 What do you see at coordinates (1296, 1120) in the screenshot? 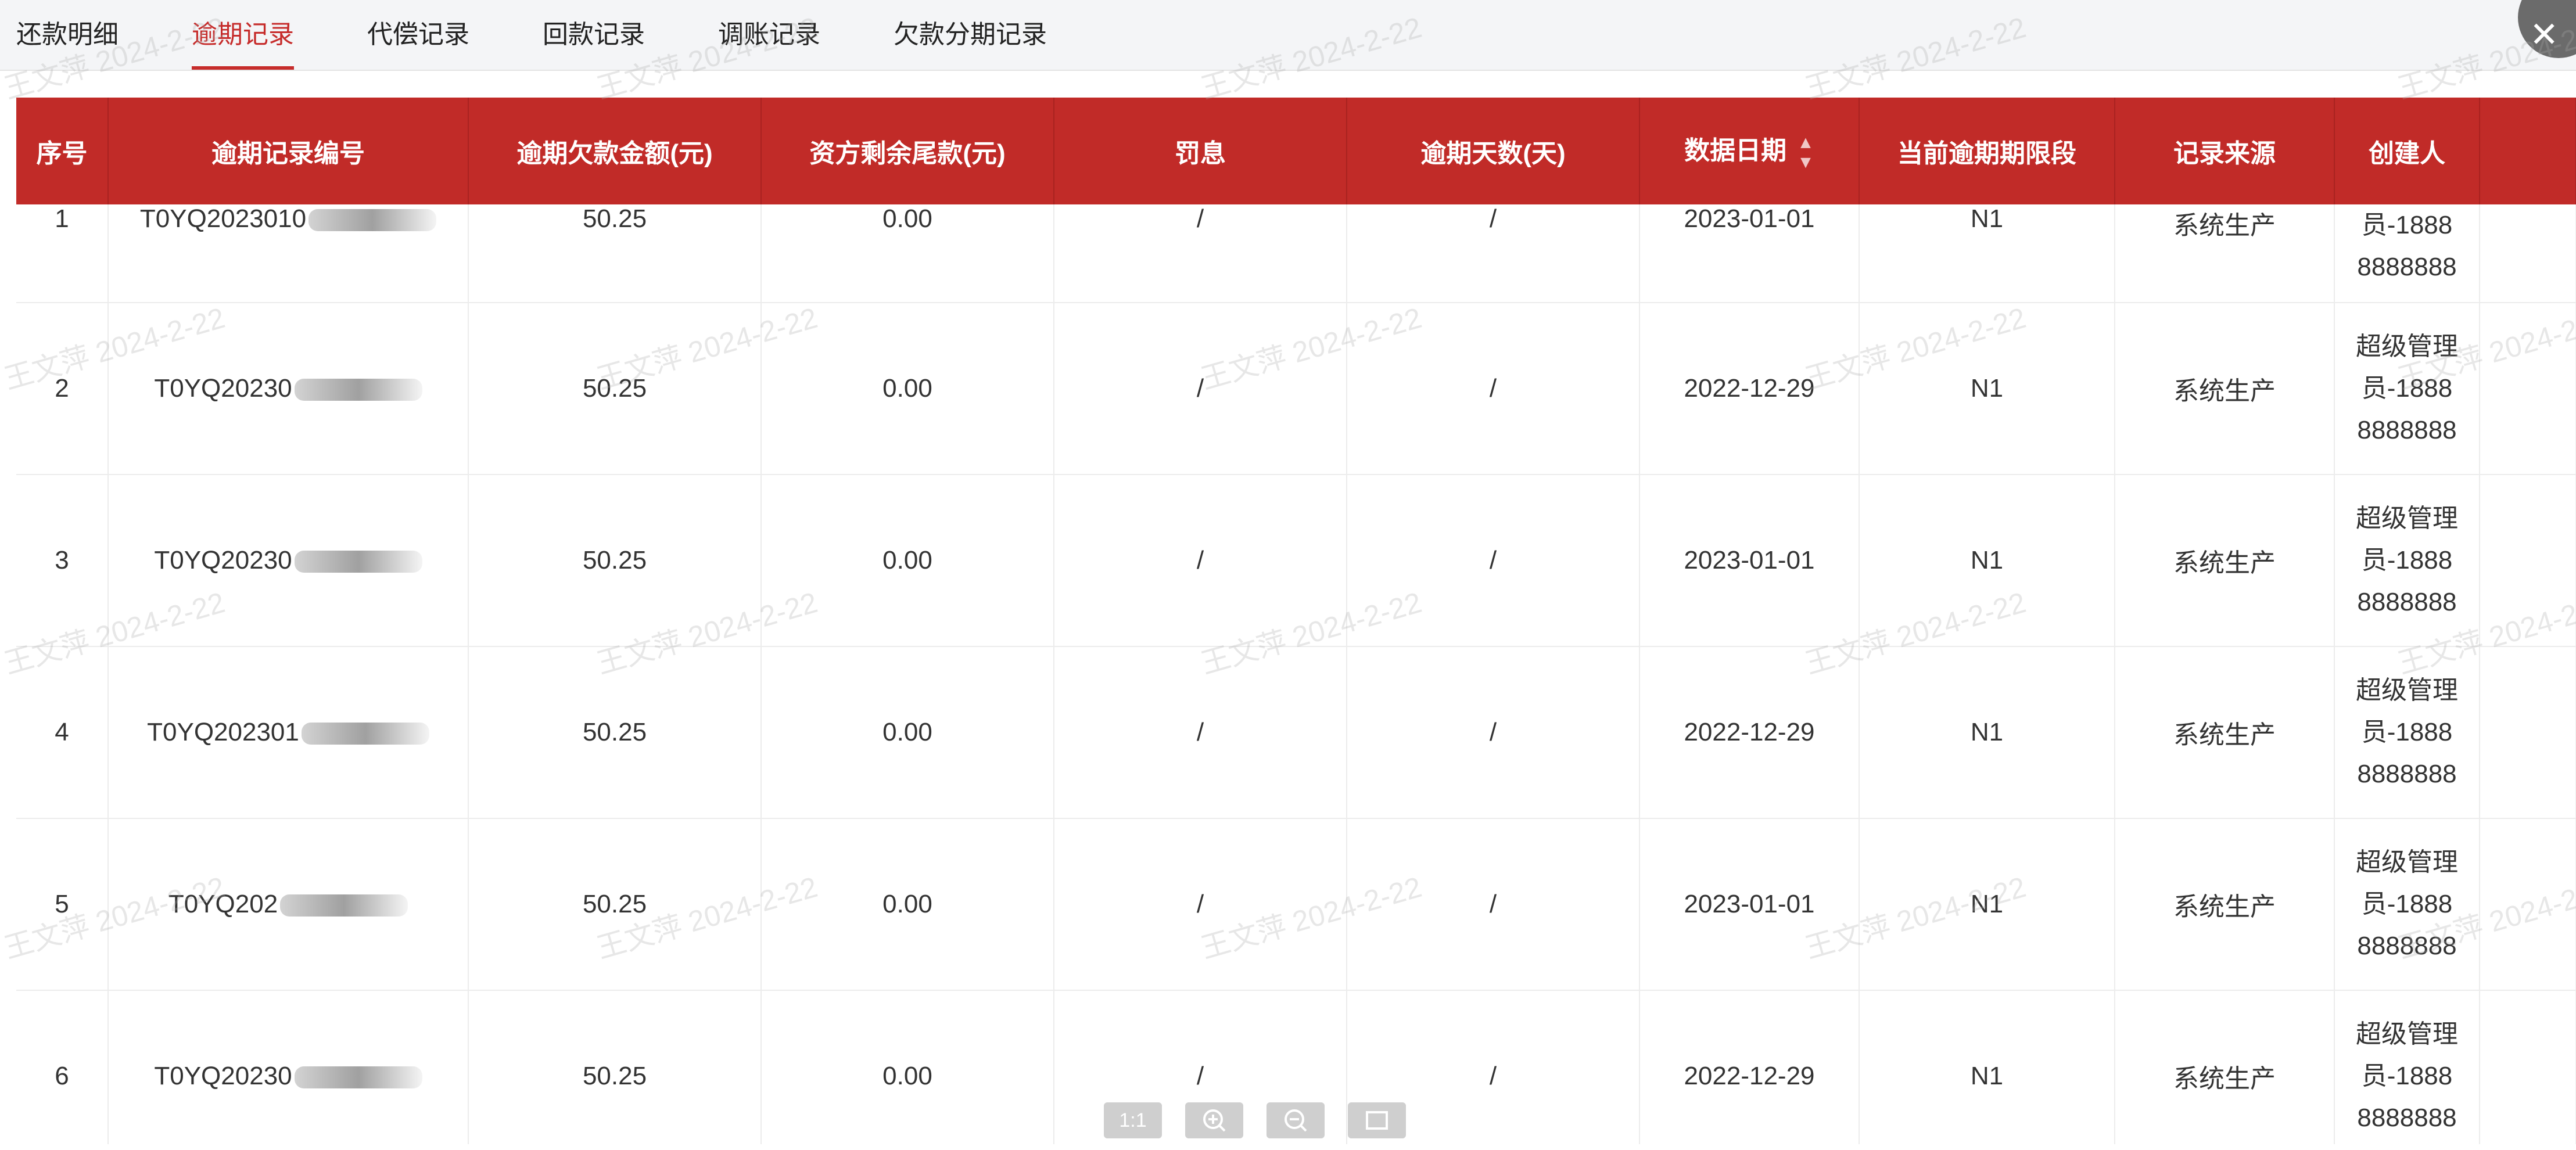
I see `zoom-out-icon` at bounding box center [1296, 1120].